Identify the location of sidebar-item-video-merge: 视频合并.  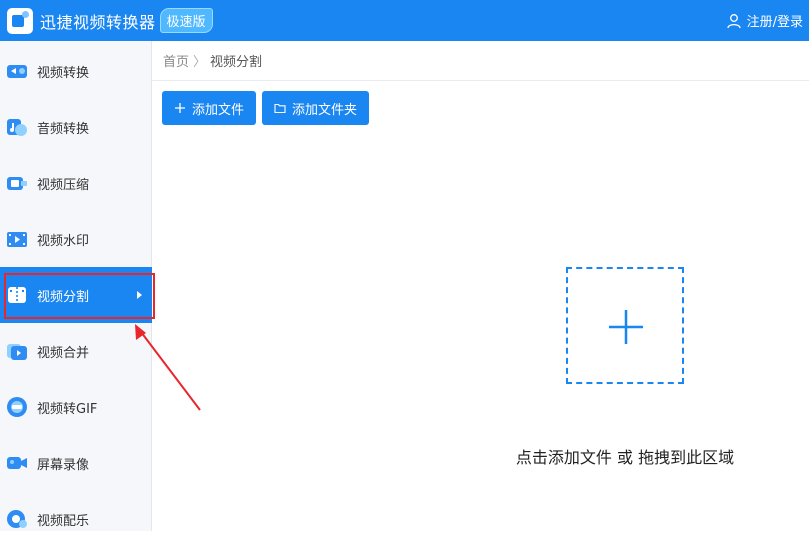
(76, 351).